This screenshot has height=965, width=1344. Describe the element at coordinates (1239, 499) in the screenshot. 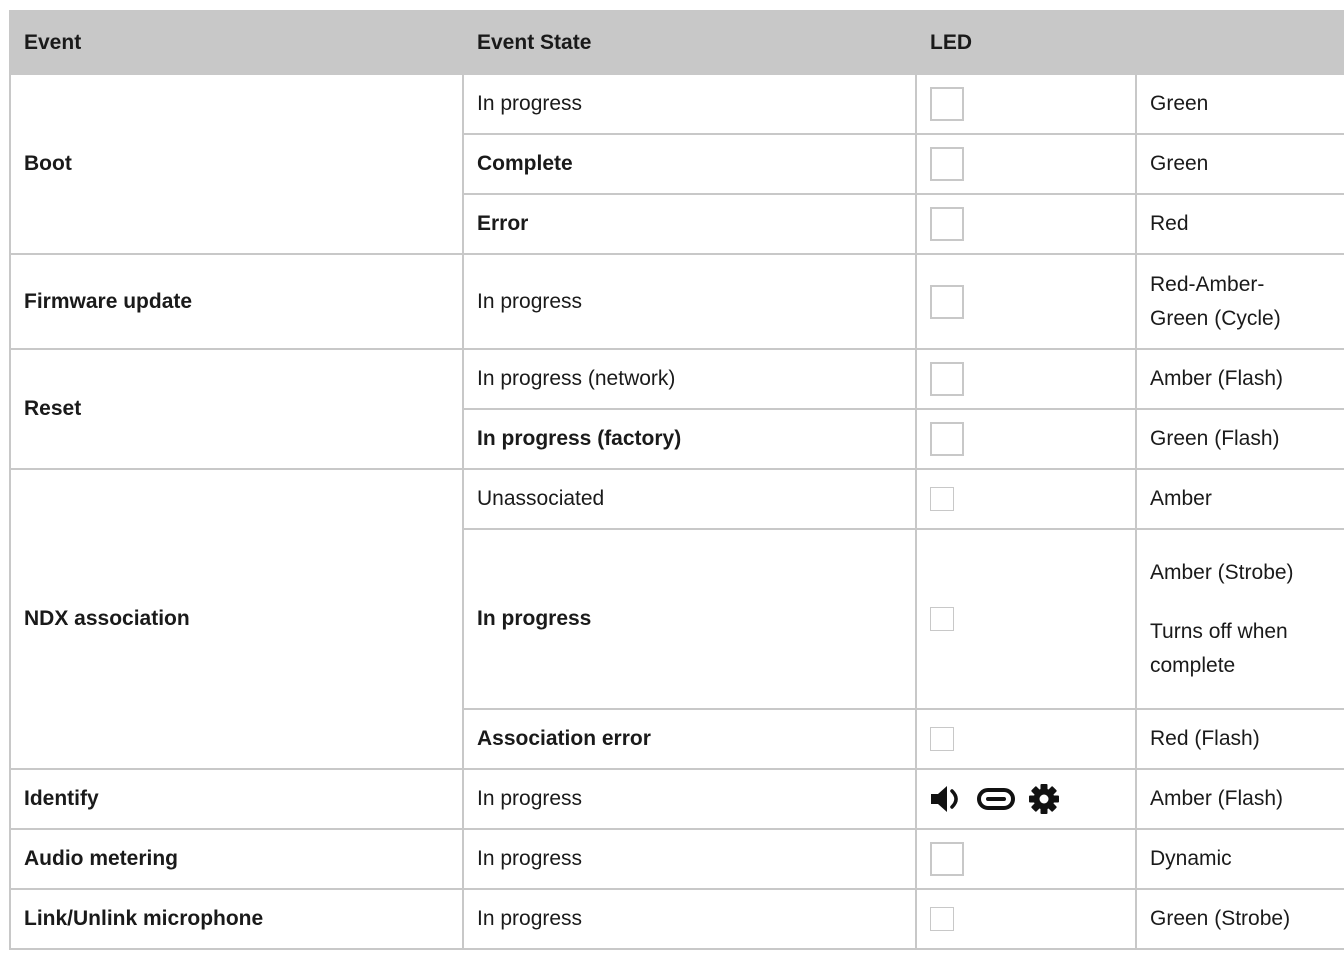

I see `led-color-cell: Amber` at that location.